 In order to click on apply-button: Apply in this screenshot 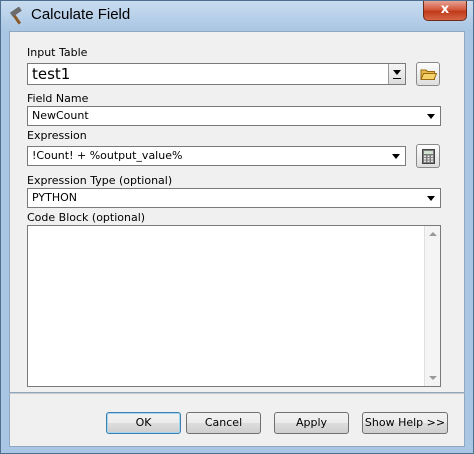, I will do `click(311, 423)`.